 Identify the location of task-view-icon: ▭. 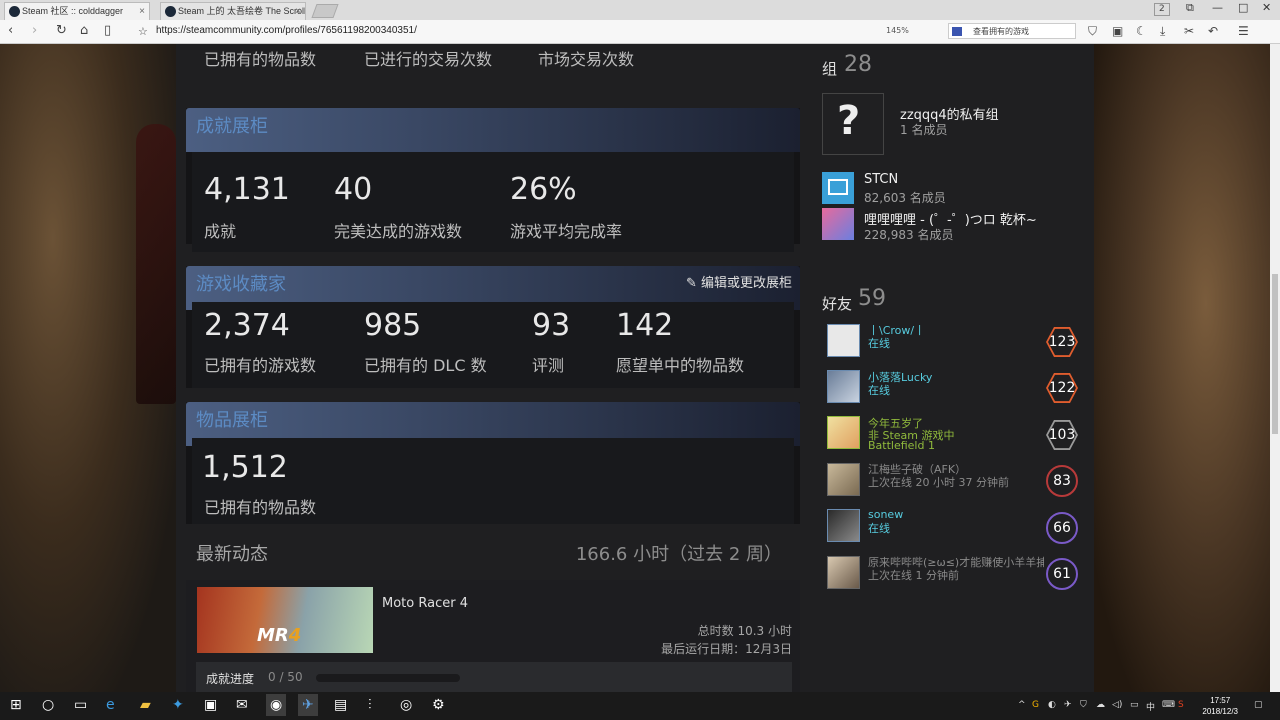
(80, 705).